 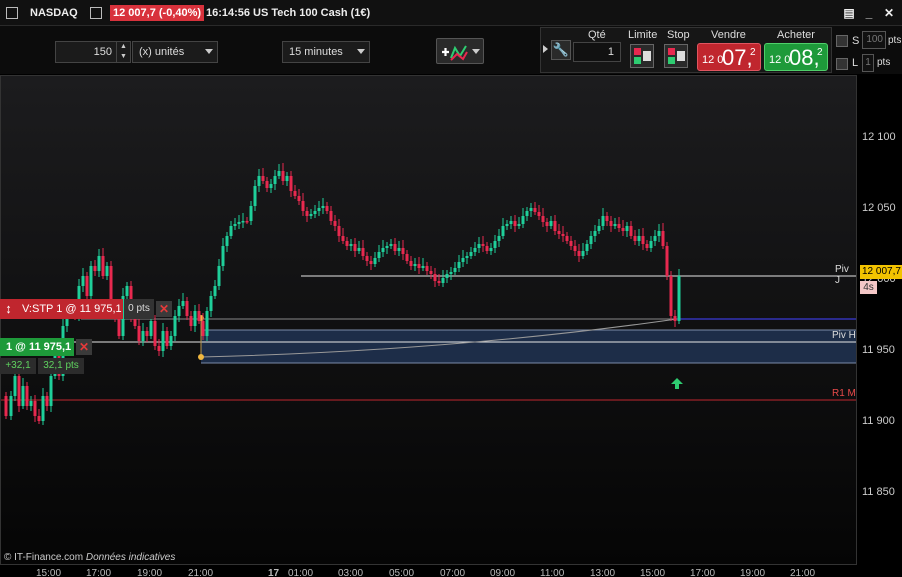 I want to click on limit-distance-input: 1, so click(x=868, y=63).